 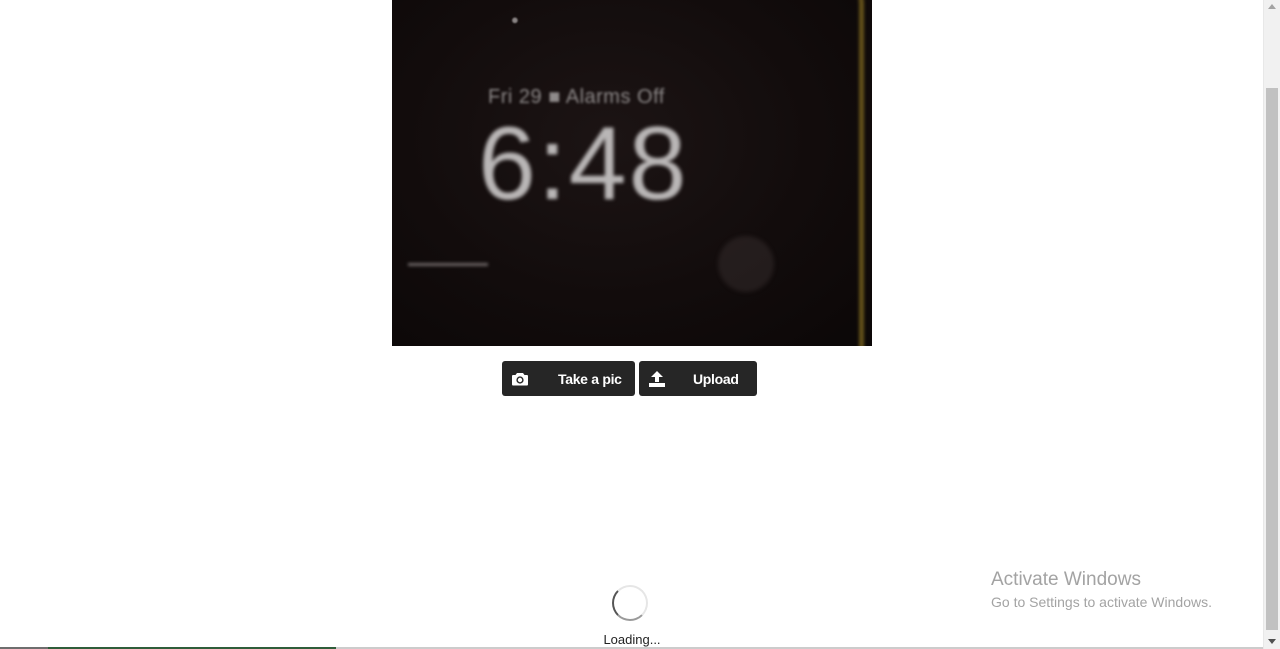 I want to click on take-pic-label: Take a pic, so click(x=590, y=378).